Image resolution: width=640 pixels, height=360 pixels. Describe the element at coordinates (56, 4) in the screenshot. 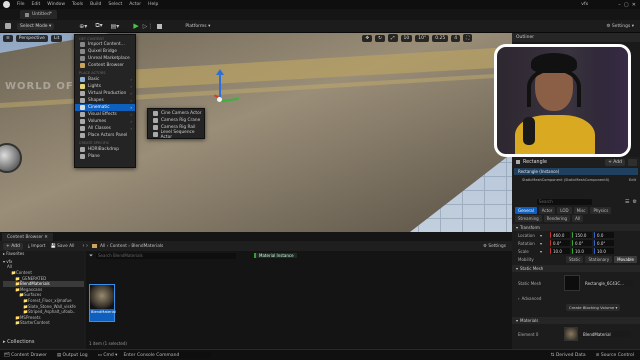

I see `menu-window: Window` at that location.